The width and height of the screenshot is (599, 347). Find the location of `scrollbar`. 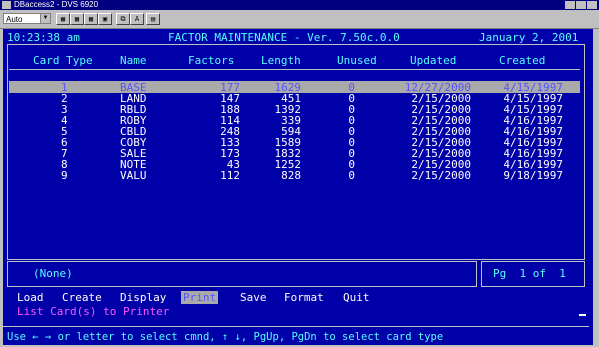

scrollbar is located at coordinates (594, 187).